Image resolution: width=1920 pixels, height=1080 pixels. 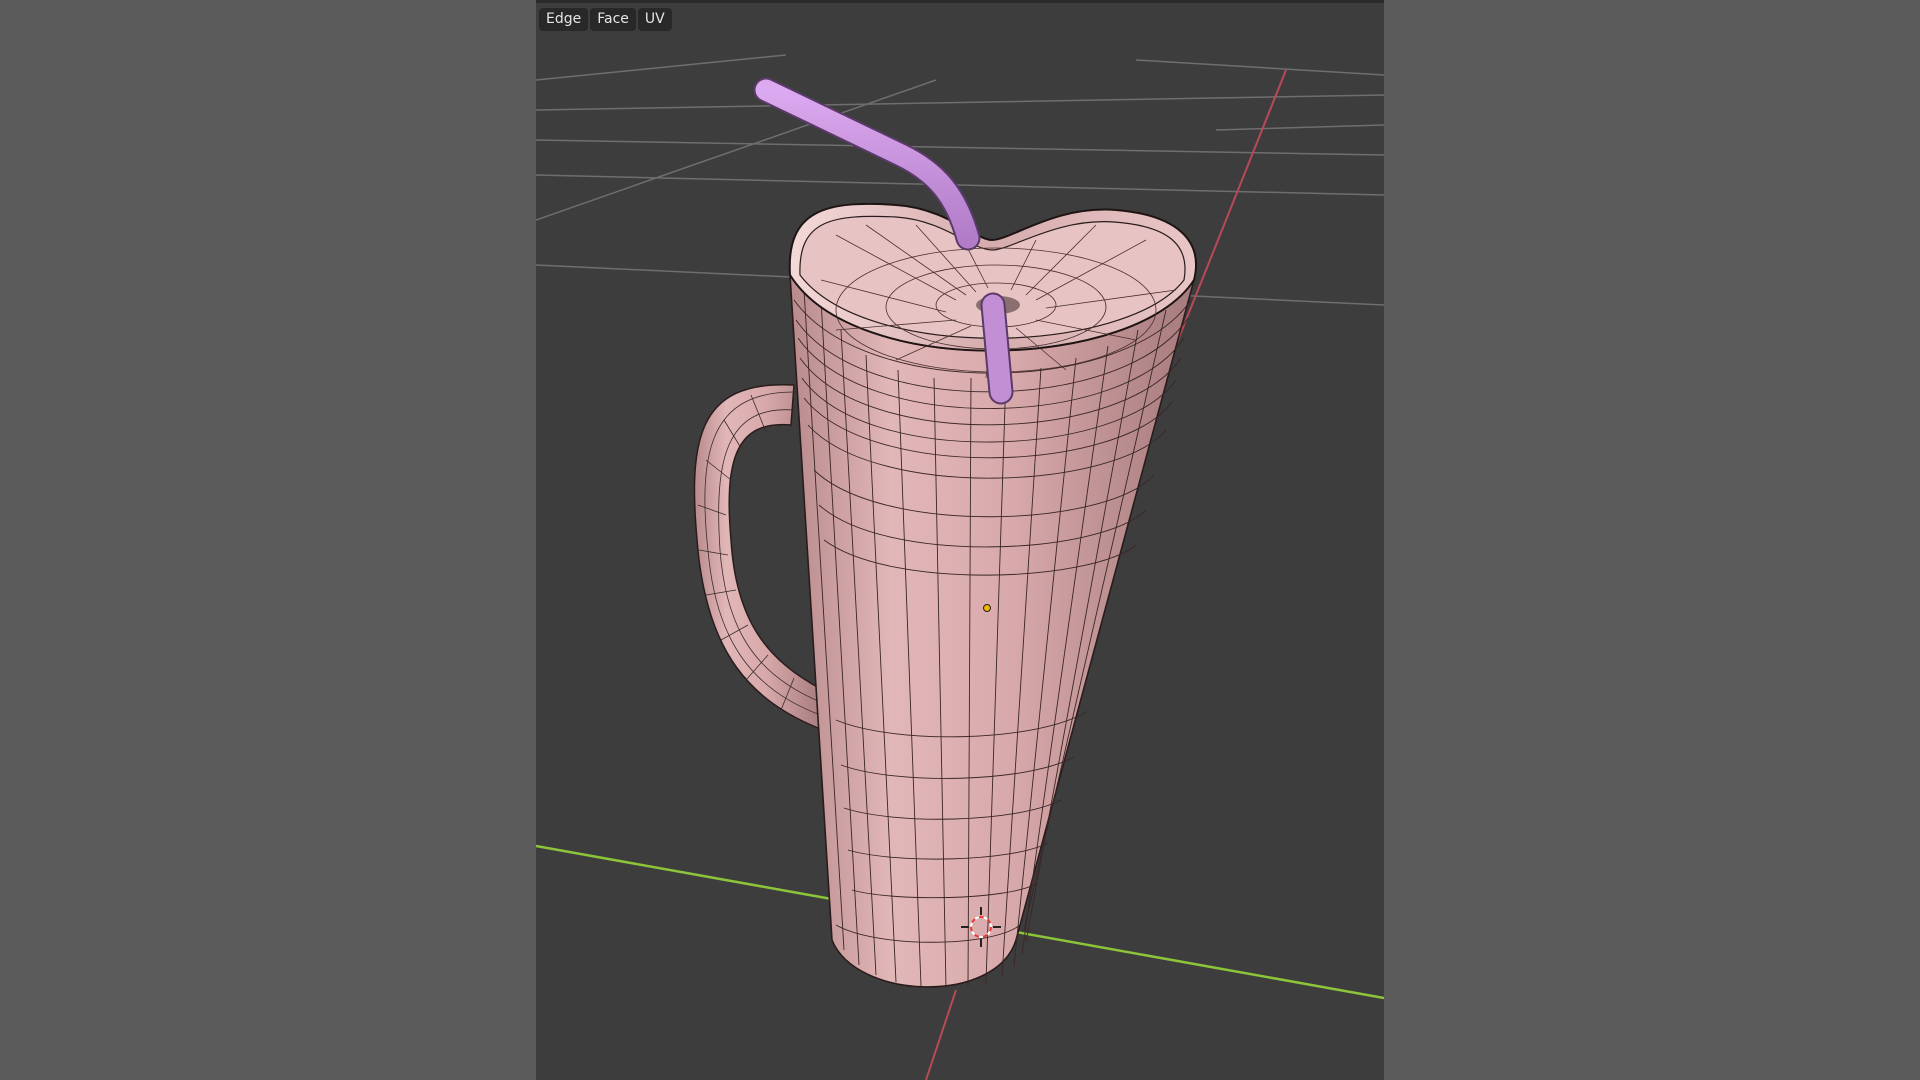 I want to click on menu-edge: Edge, so click(x=564, y=19).